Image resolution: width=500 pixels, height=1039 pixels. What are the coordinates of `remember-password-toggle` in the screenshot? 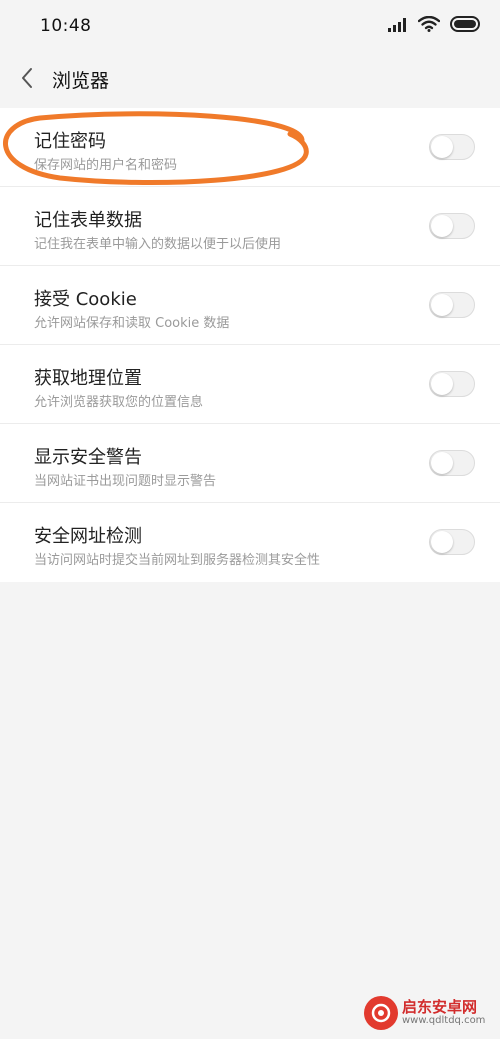 It's located at (452, 147).